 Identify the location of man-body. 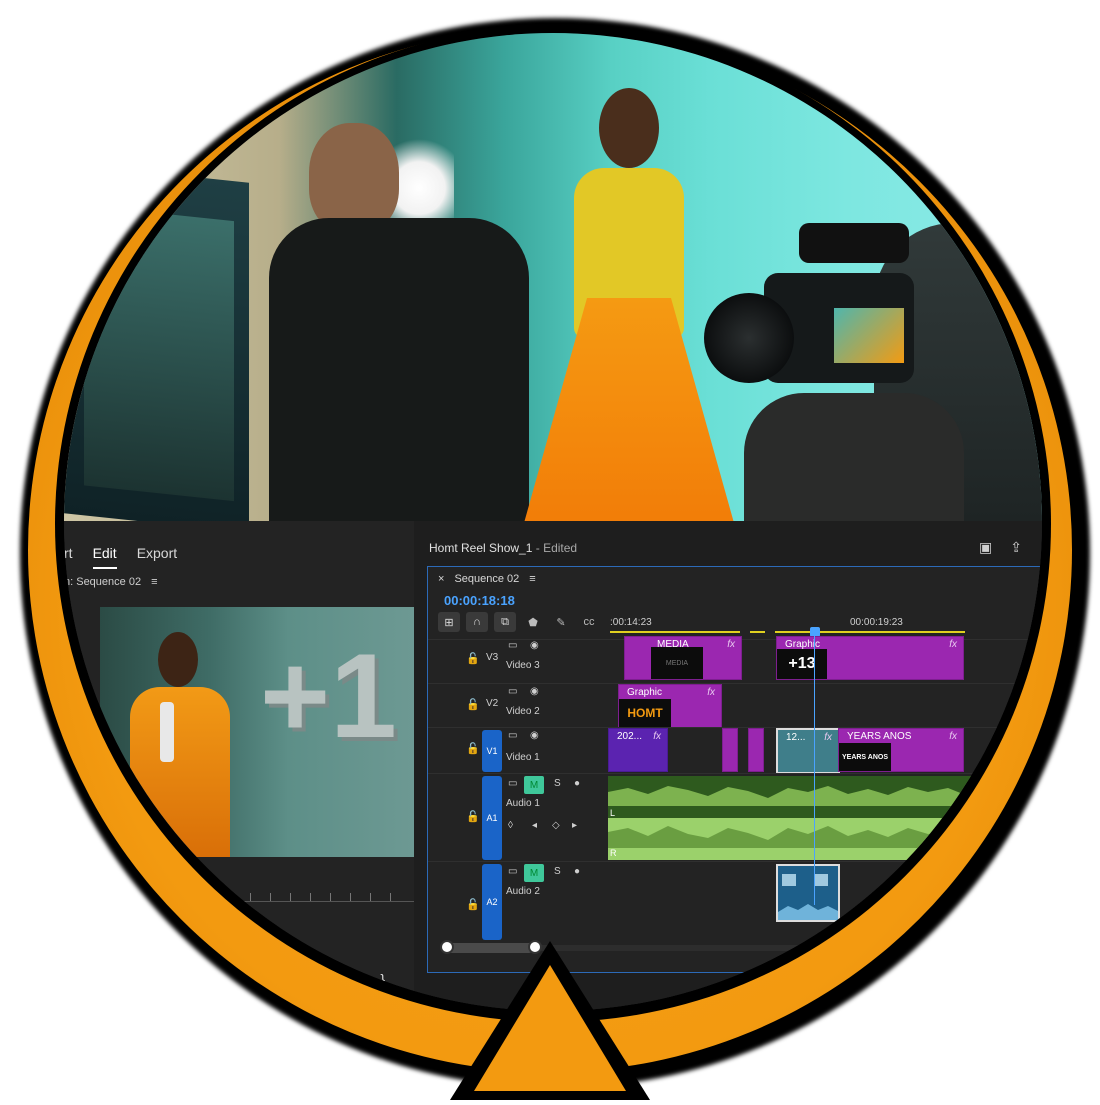
(399, 369).